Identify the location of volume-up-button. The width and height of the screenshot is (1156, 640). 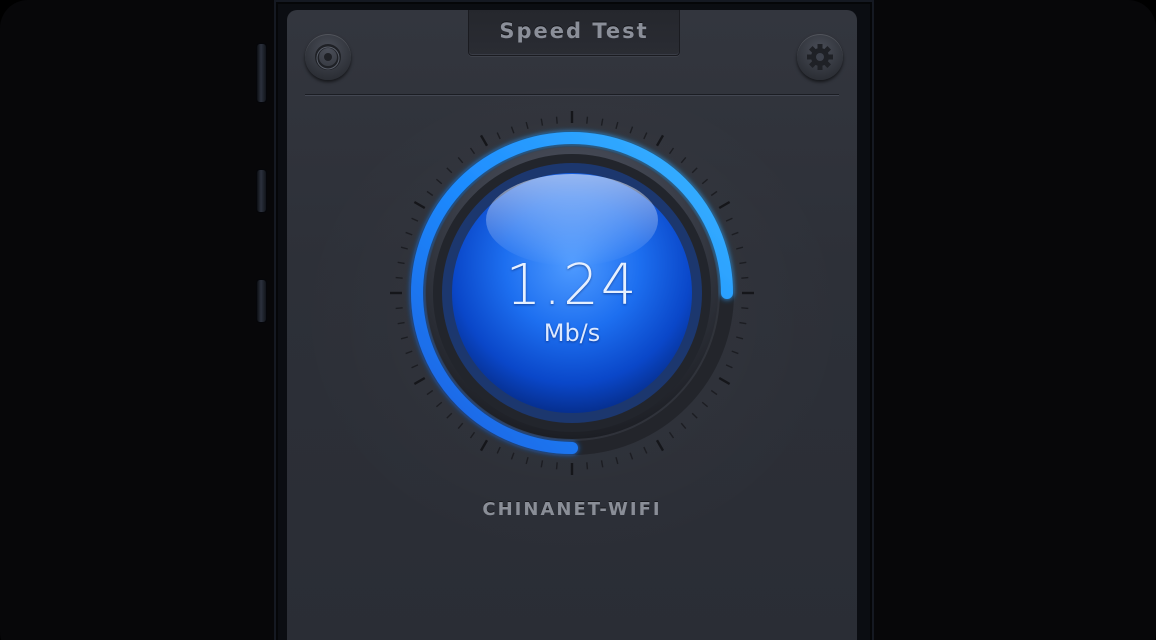
(261, 191).